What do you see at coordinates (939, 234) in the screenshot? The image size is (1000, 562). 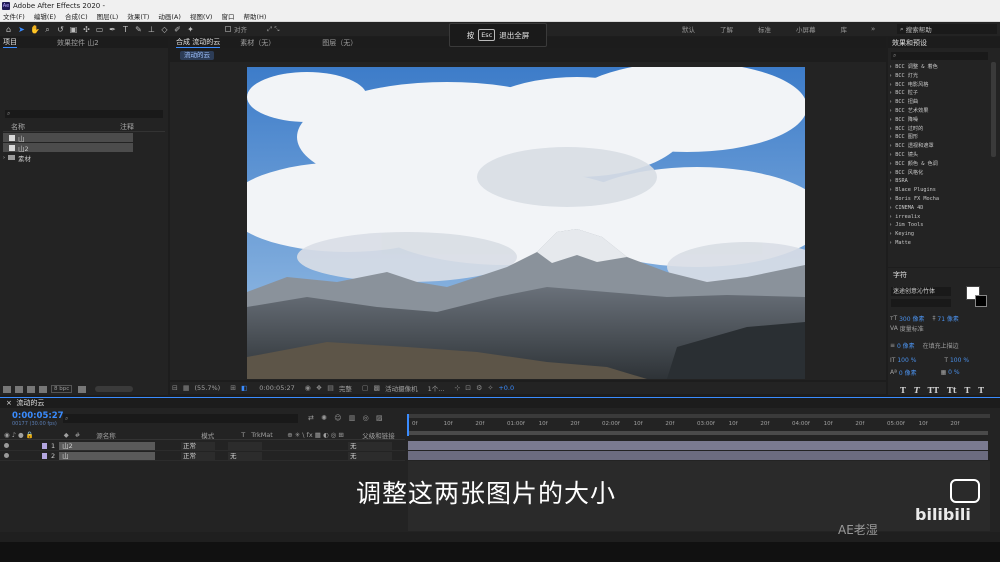 I see `effects-category: › Keying` at bounding box center [939, 234].